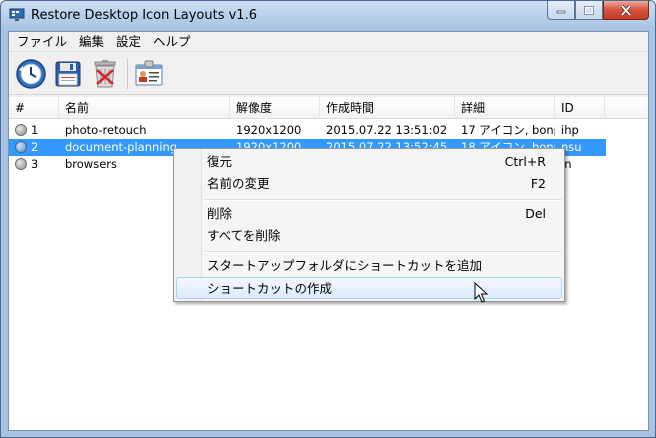  What do you see at coordinates (538, 183) in the screenshot?
I see `menu-item-shortcut: F2` at bounding box center [538, 183].